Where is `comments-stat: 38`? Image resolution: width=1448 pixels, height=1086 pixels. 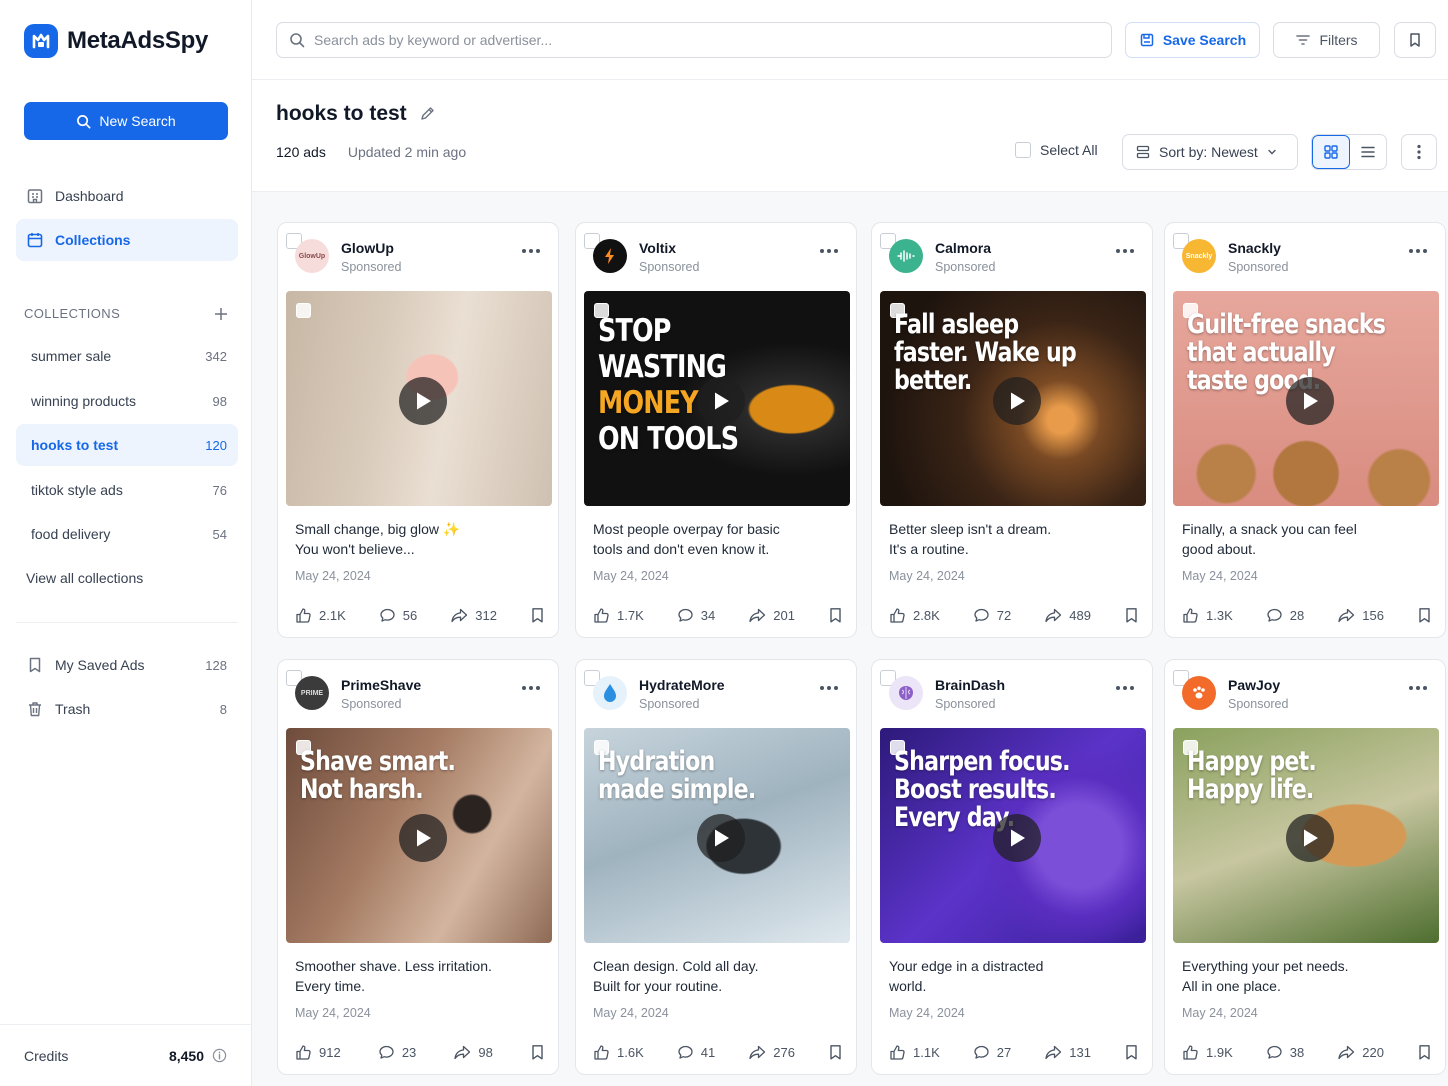 comments-stat: 38 is located at coordinates (1285, 1052).